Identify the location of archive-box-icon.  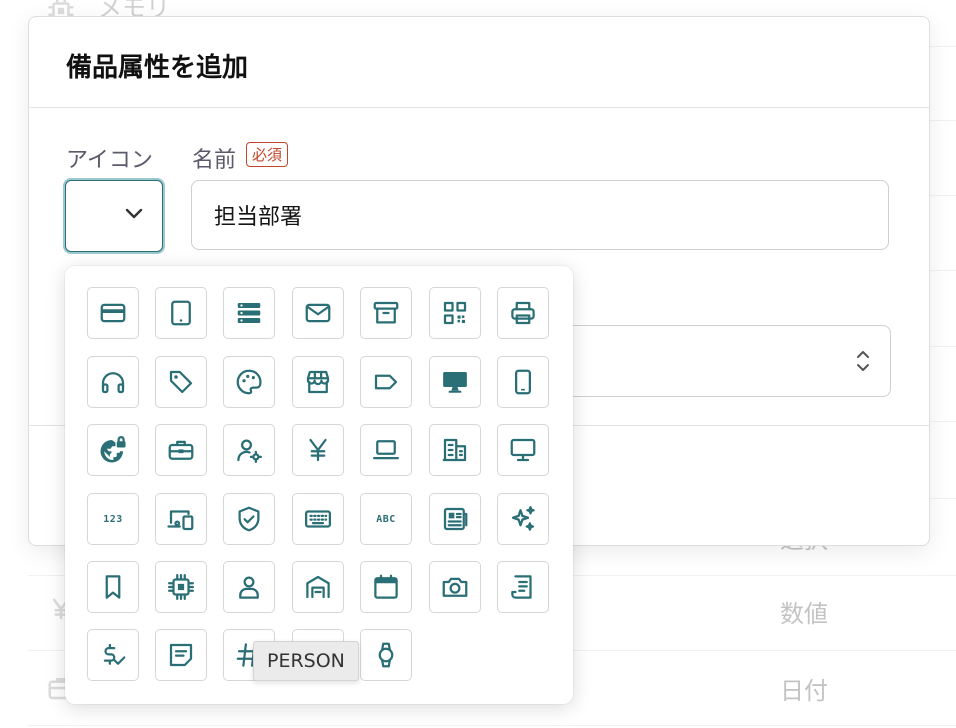
(386, 313).